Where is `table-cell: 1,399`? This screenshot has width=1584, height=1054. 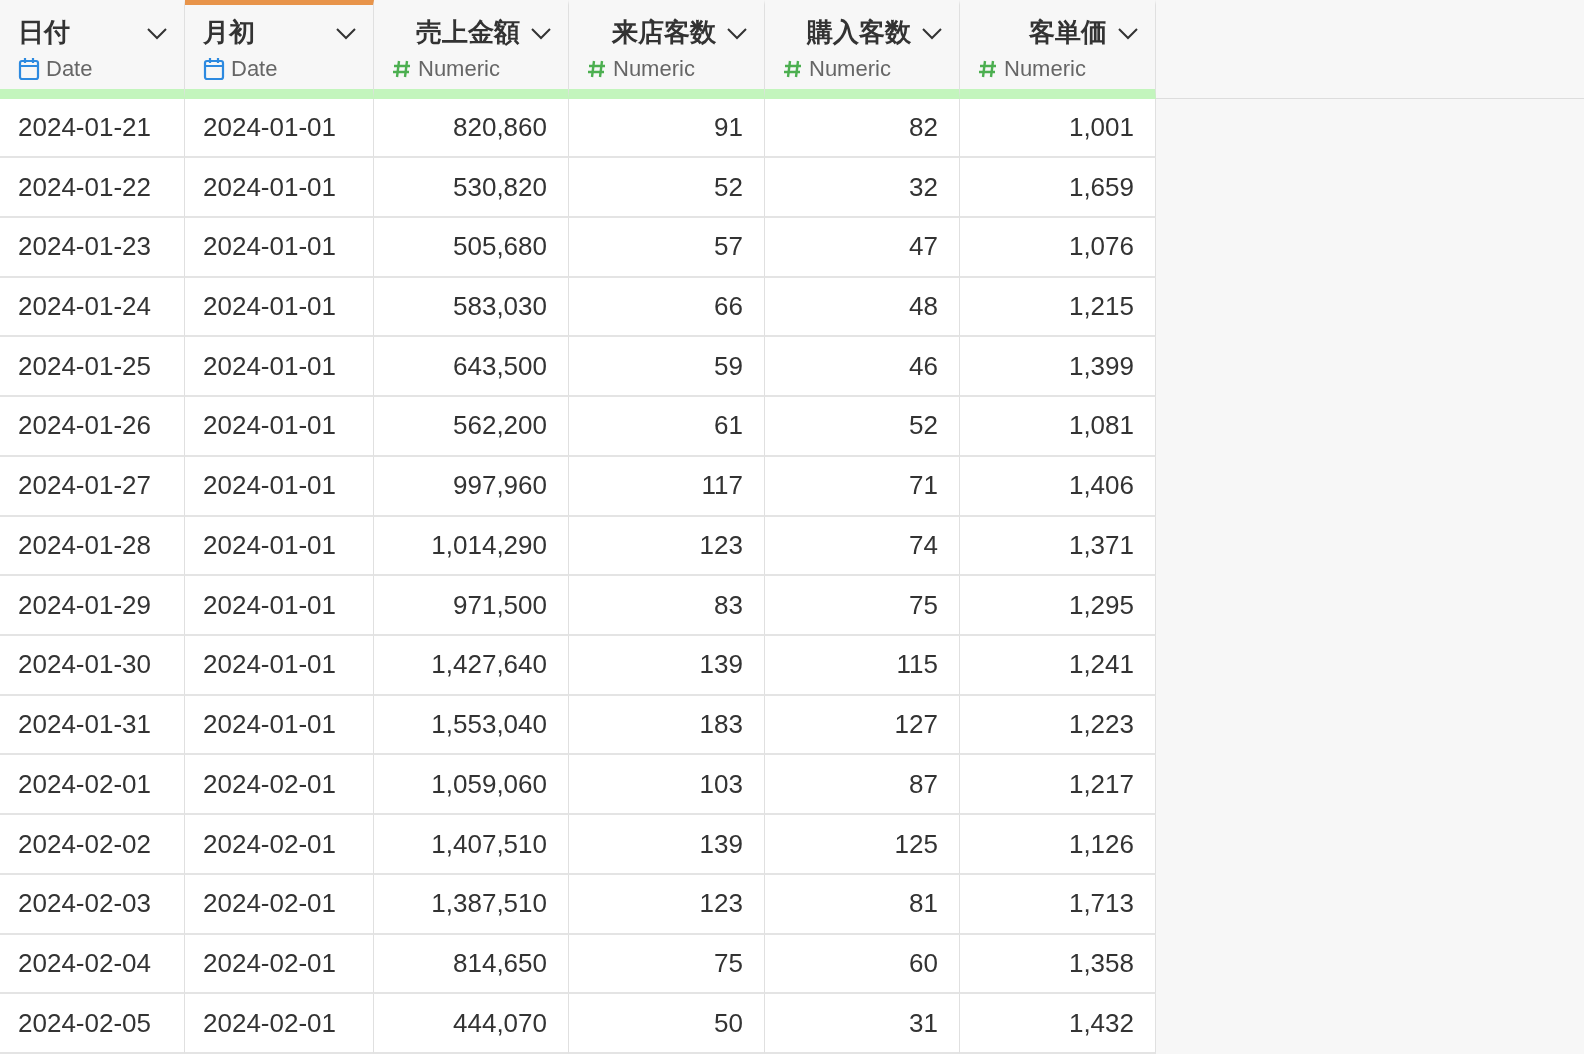 table-cell: 1,399 is located at coordinates (1058, 367).